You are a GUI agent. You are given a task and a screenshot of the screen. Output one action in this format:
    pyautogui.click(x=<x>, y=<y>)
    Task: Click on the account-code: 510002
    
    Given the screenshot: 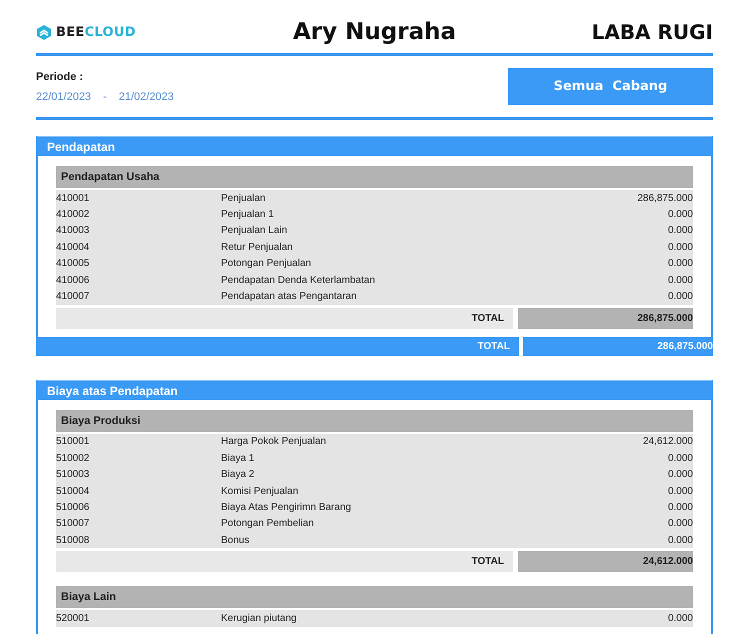 What is the action you would take?
    pyautogui.click(x=73, y=458)
    